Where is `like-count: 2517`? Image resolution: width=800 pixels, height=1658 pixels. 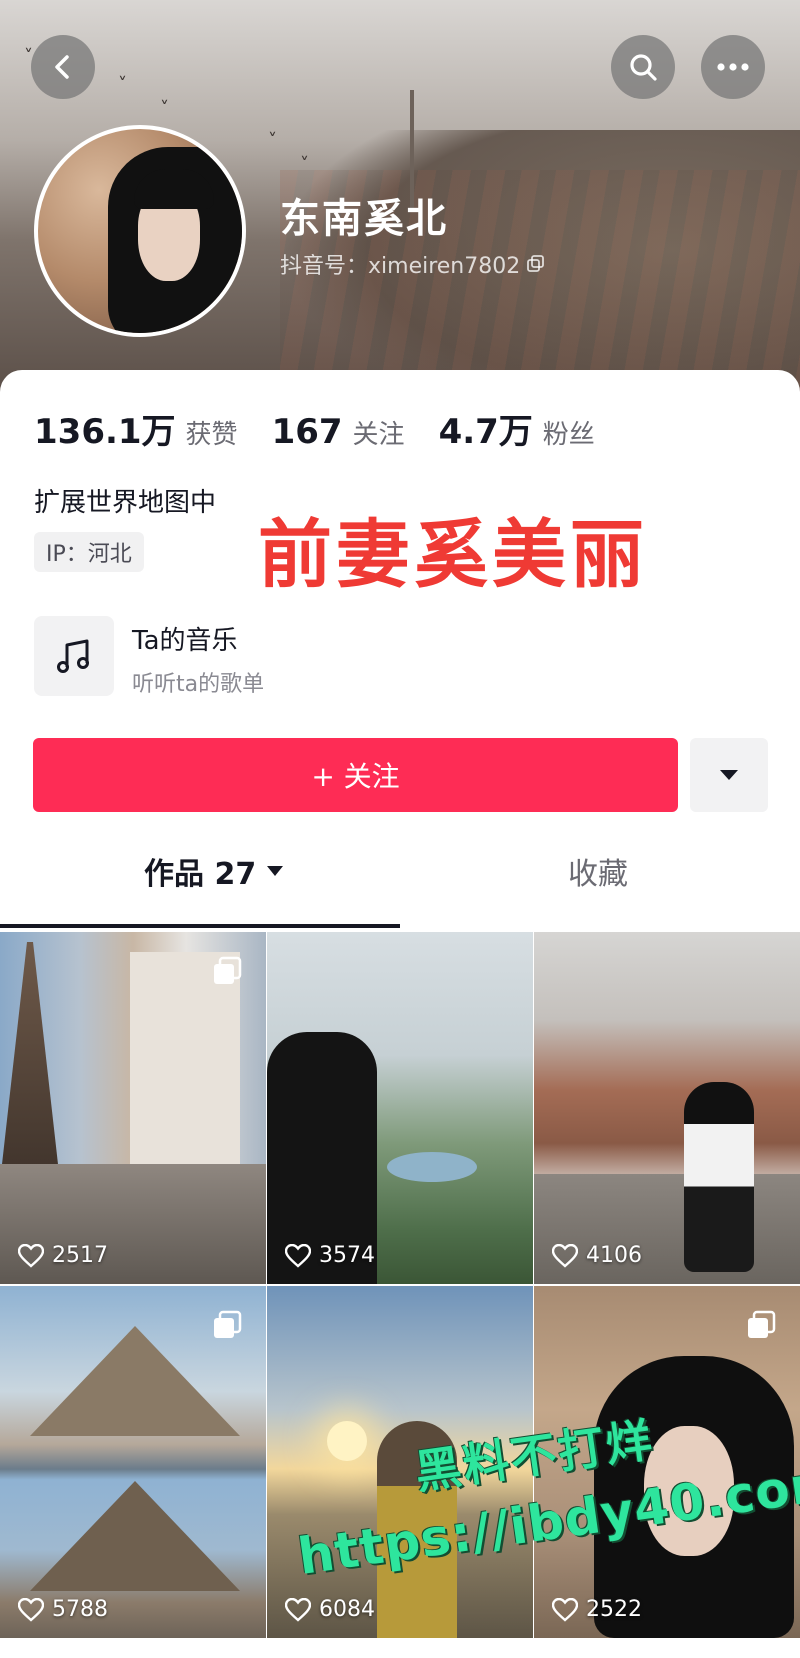
like-count: 2517 is located at coordinates (63, 1255).